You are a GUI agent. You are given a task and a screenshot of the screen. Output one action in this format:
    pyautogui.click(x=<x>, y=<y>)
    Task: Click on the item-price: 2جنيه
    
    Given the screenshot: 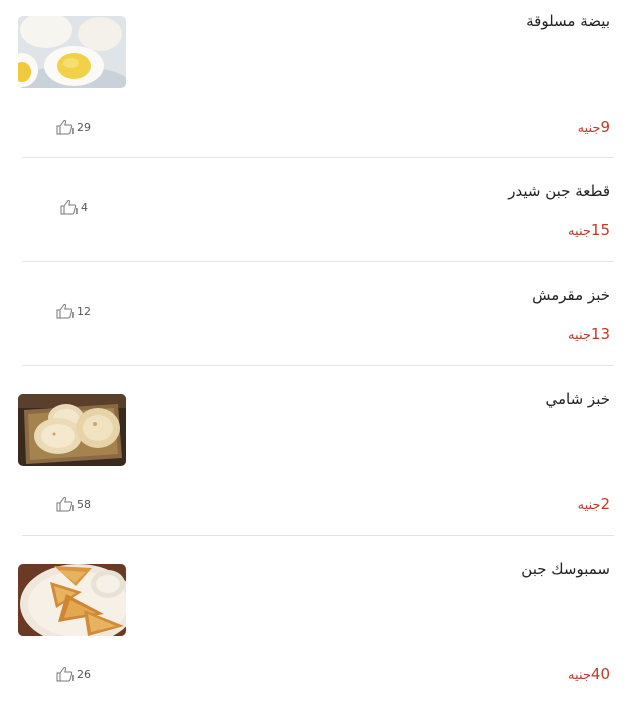 What is the action you would take?
    pyautogui.click(x=593, y=504)
    